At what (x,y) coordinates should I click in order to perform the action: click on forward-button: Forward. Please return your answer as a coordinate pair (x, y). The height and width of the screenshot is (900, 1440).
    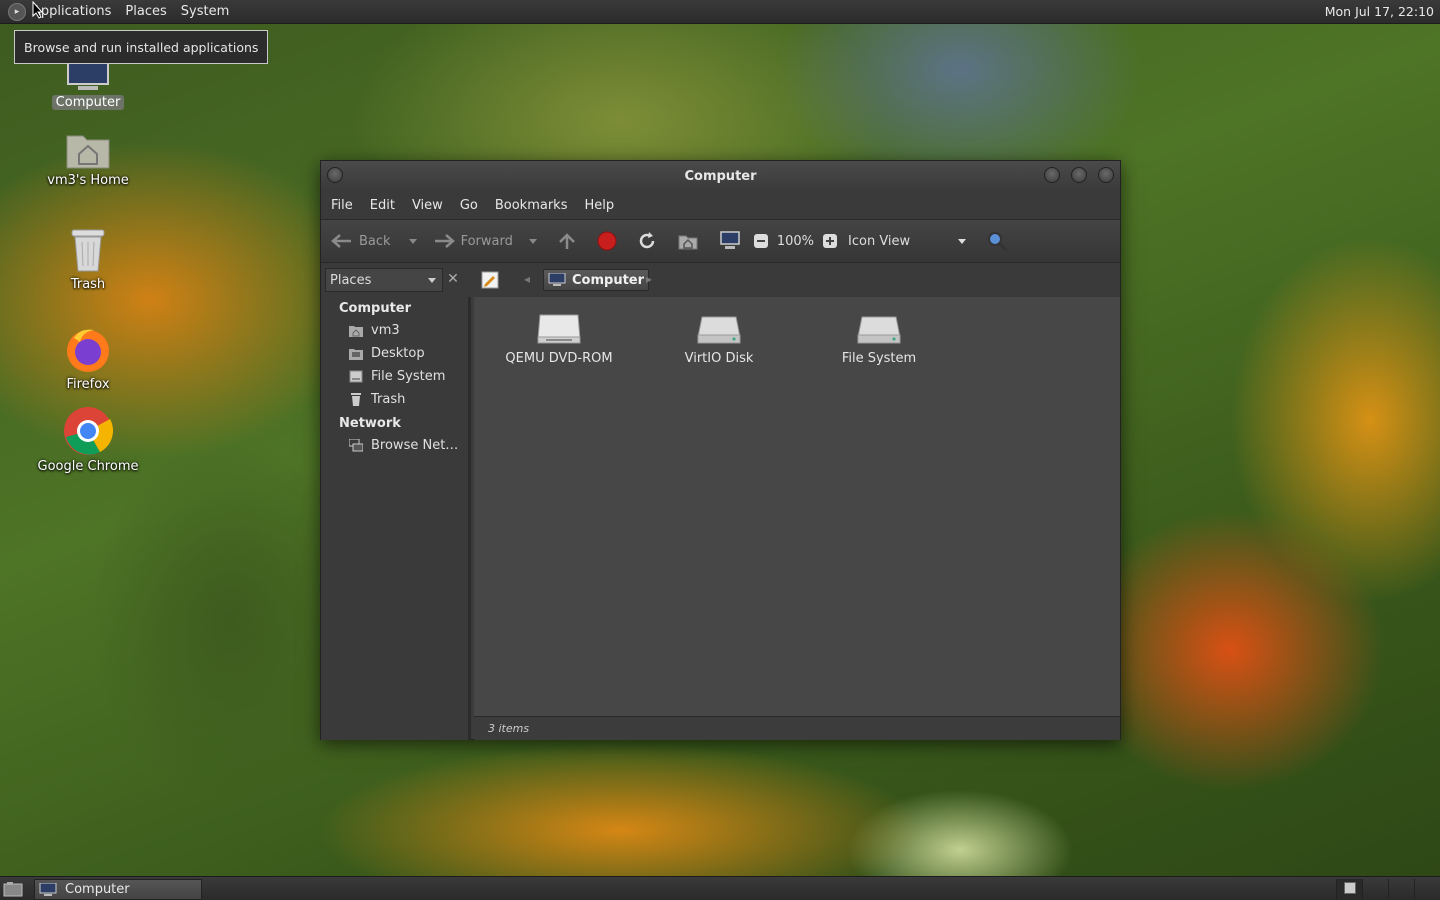
    Looking at the image, I should click on (473, 241).